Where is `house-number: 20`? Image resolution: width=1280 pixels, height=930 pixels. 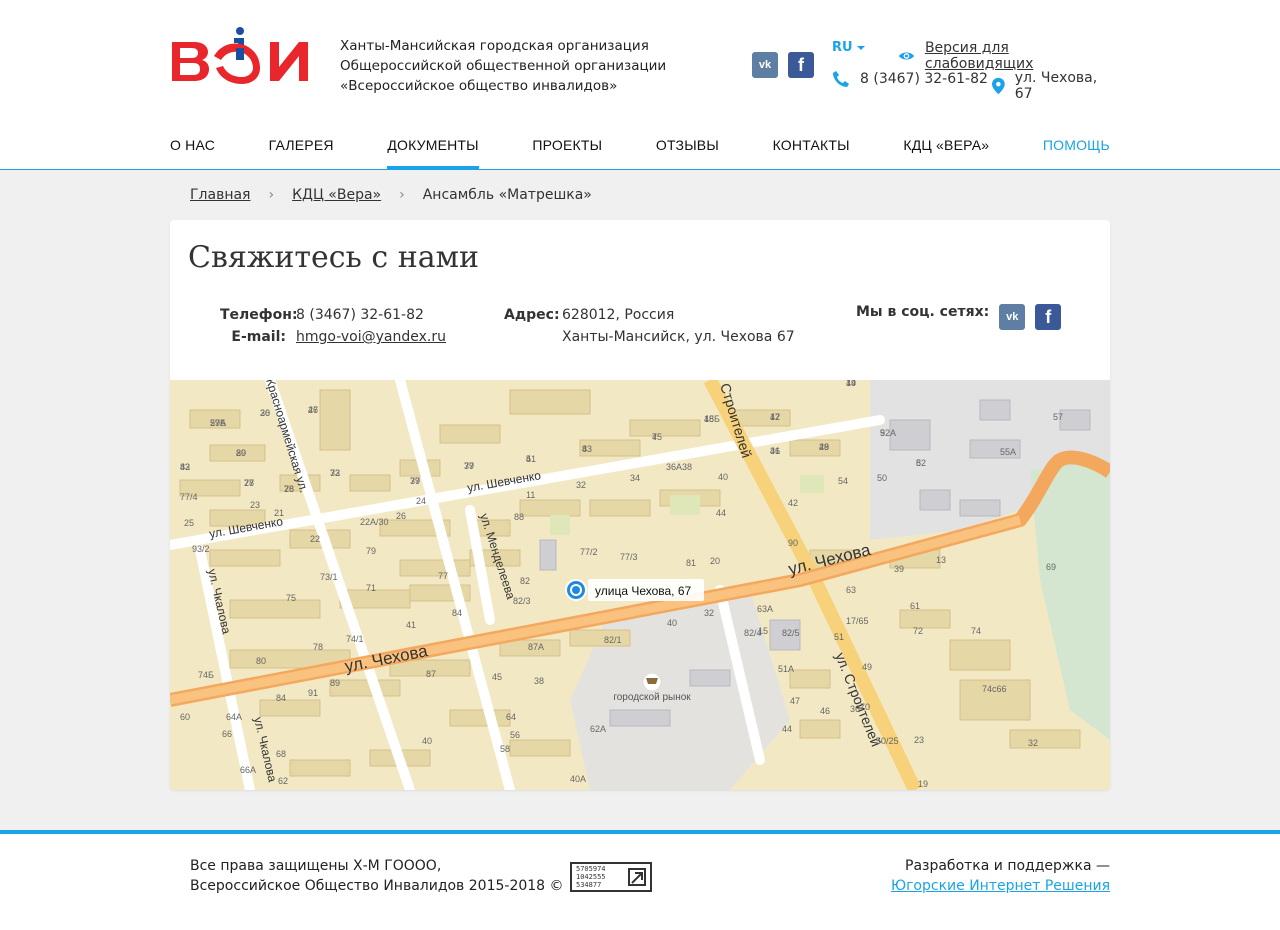 house-number: 20 is located at coordinates (715, 561).